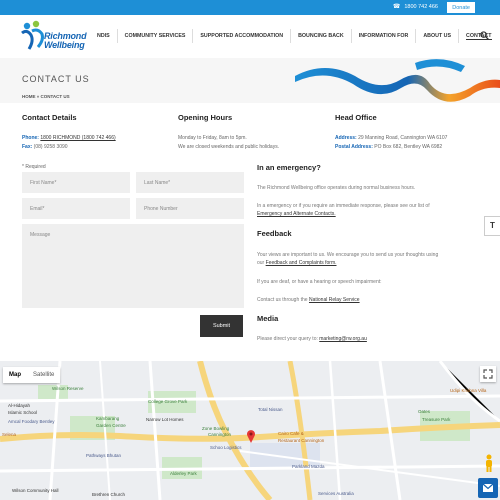 The width and height of the screenshot is (500, 500). I want to click on map-label-restaurant: Restaurant Cannington, so click(301, 440).